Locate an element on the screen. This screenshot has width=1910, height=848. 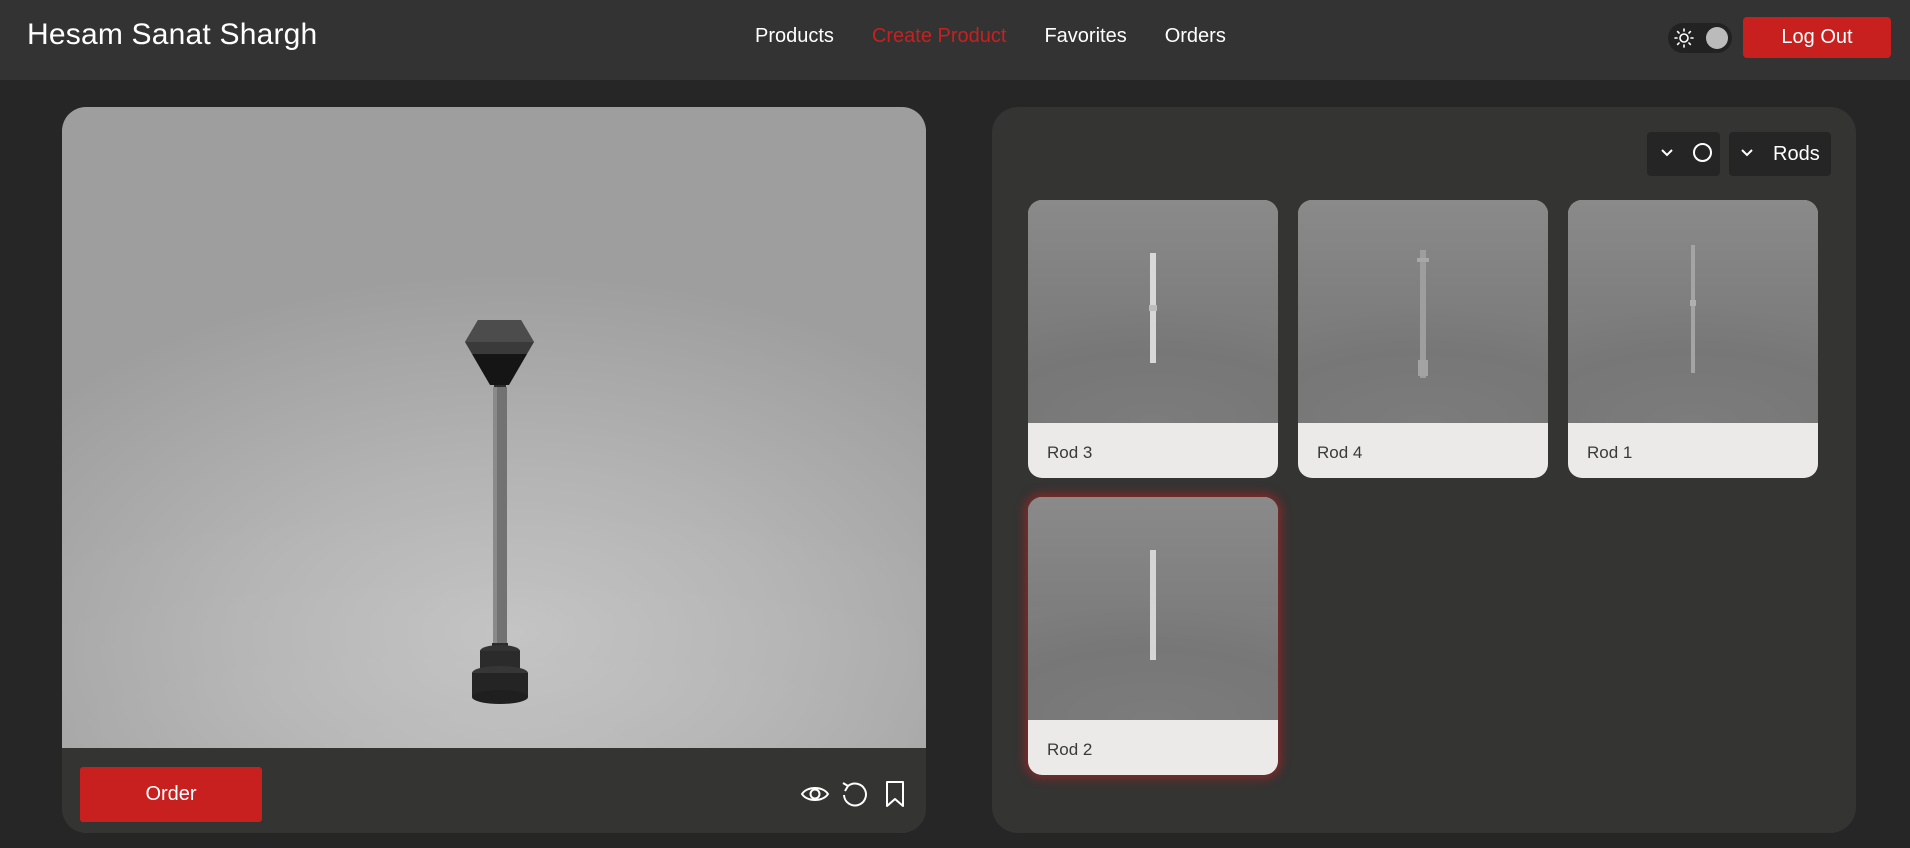
product-card-label: Rod 3 is located at coordinates (1070, 452).